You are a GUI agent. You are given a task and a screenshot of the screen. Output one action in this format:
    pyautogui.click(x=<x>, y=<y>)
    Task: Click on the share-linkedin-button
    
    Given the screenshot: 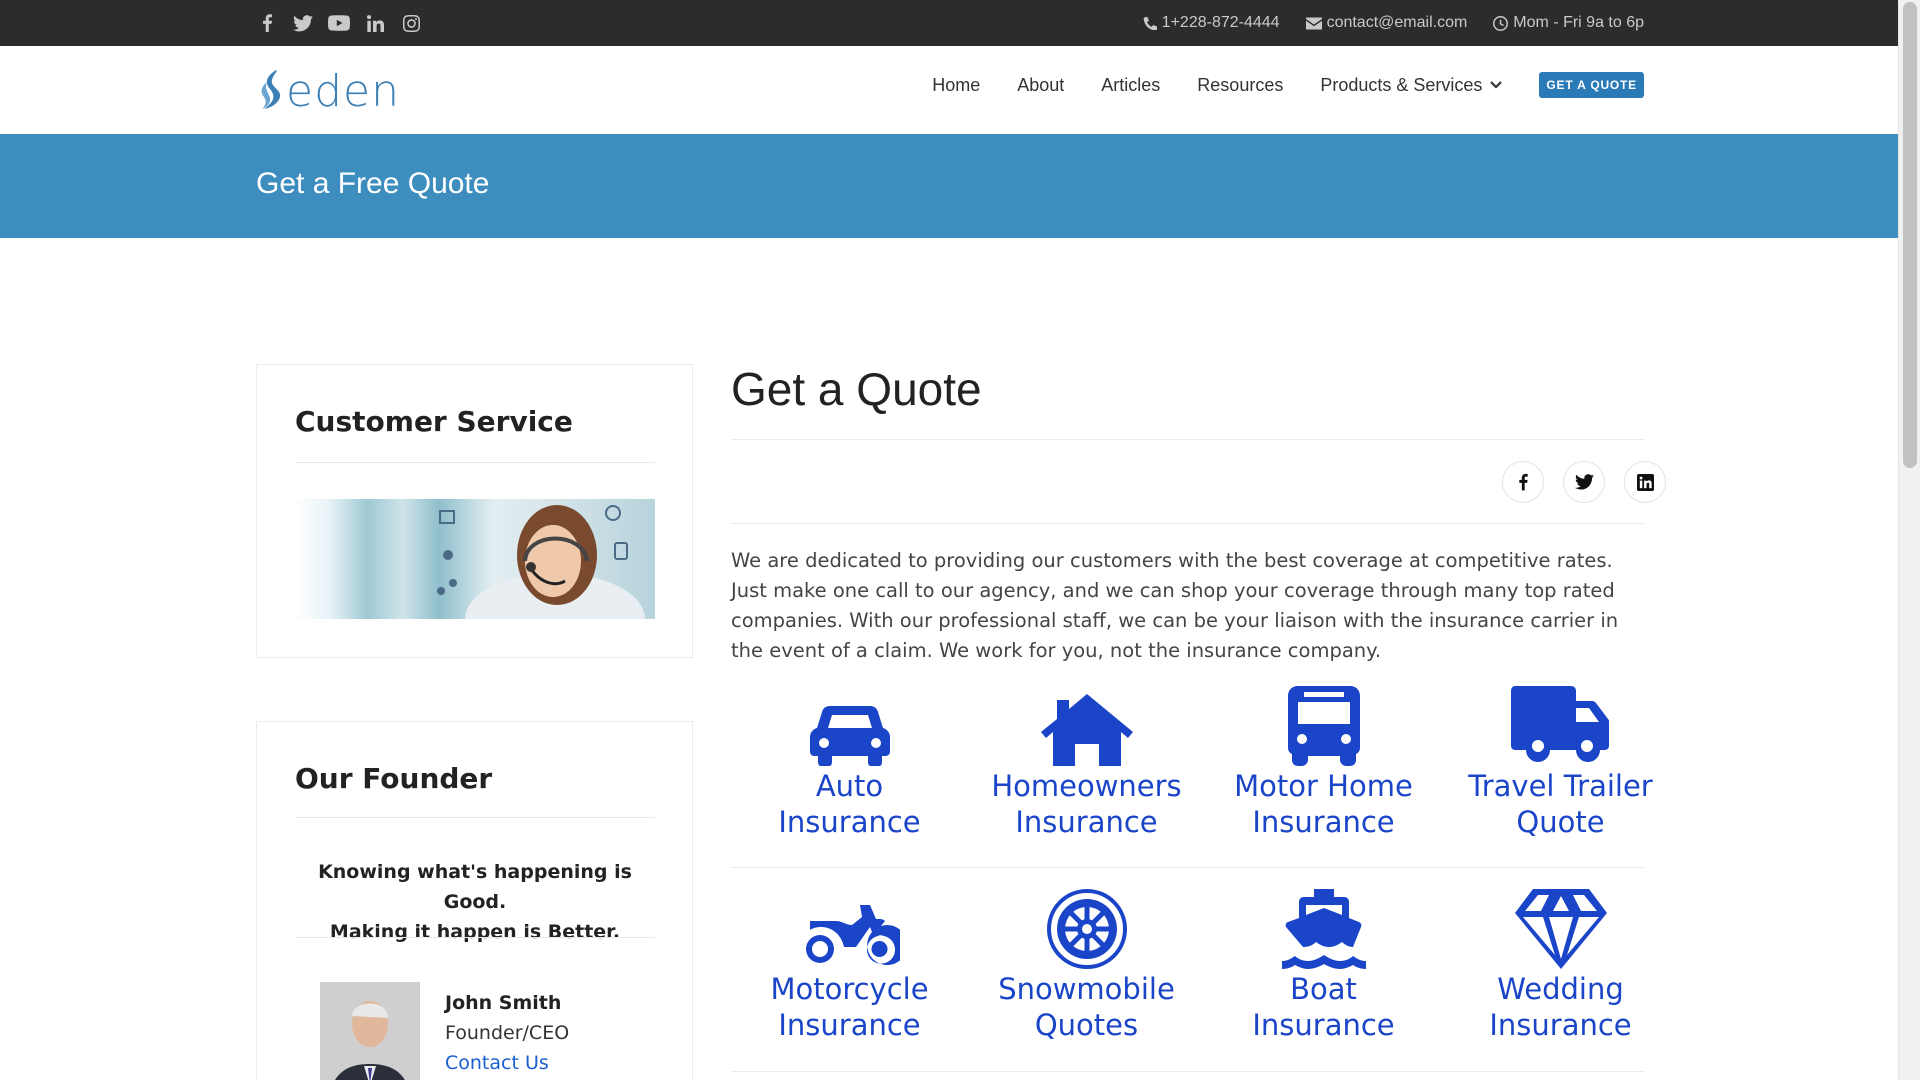 What is the action you would take?
    pyautogui.click(x=1645, y=482)
    